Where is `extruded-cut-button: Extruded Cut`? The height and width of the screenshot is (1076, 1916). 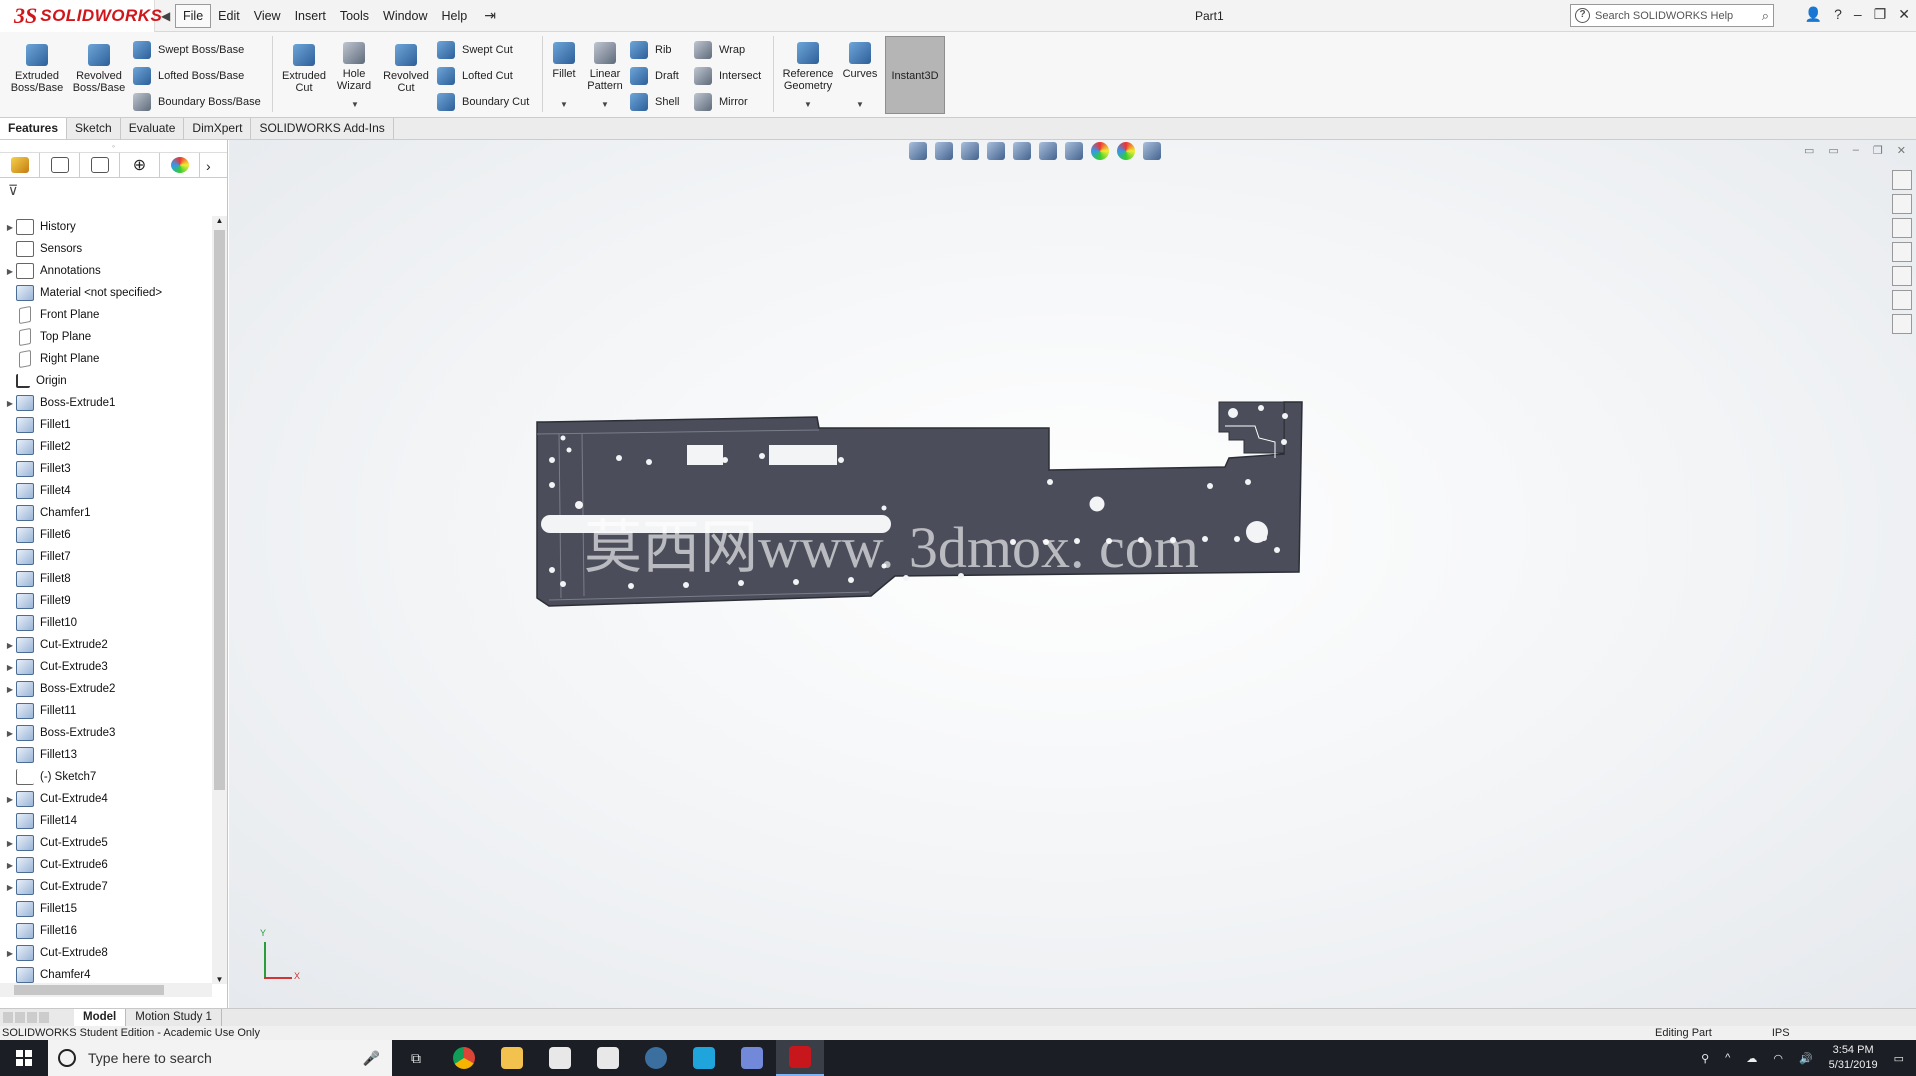 extruded-cut-button: Extruded Cut is located at coordinates (304, 69).